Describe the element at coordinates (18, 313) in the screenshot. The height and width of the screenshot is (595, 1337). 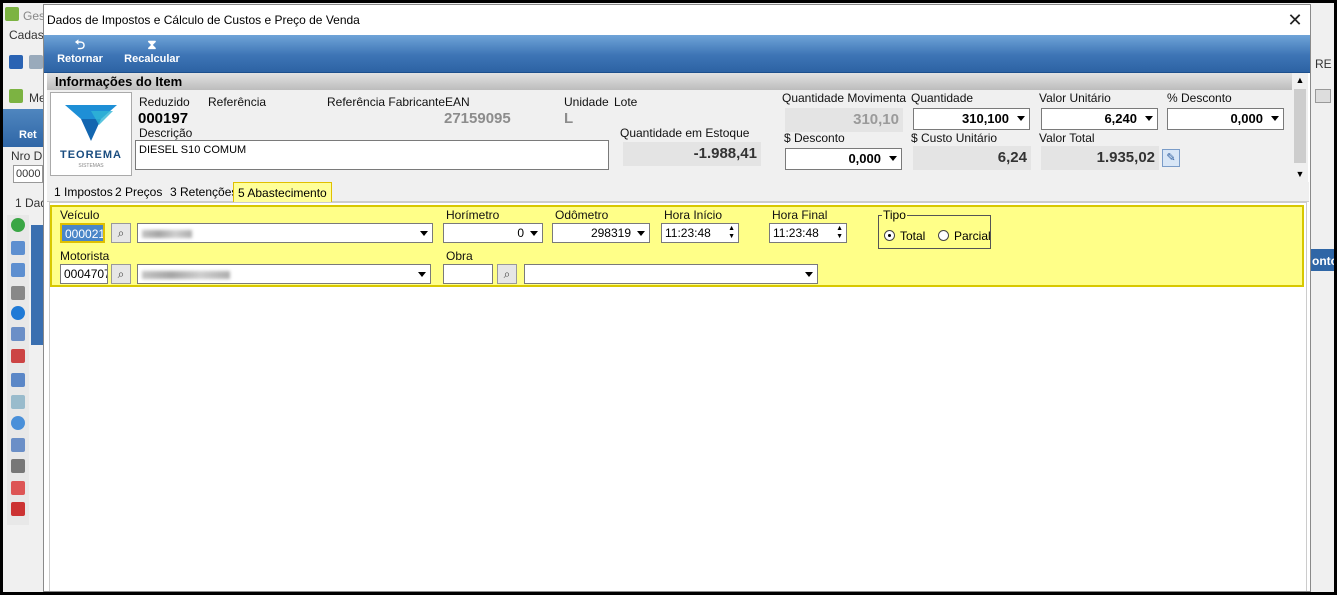
I see `info-icon` at that location.